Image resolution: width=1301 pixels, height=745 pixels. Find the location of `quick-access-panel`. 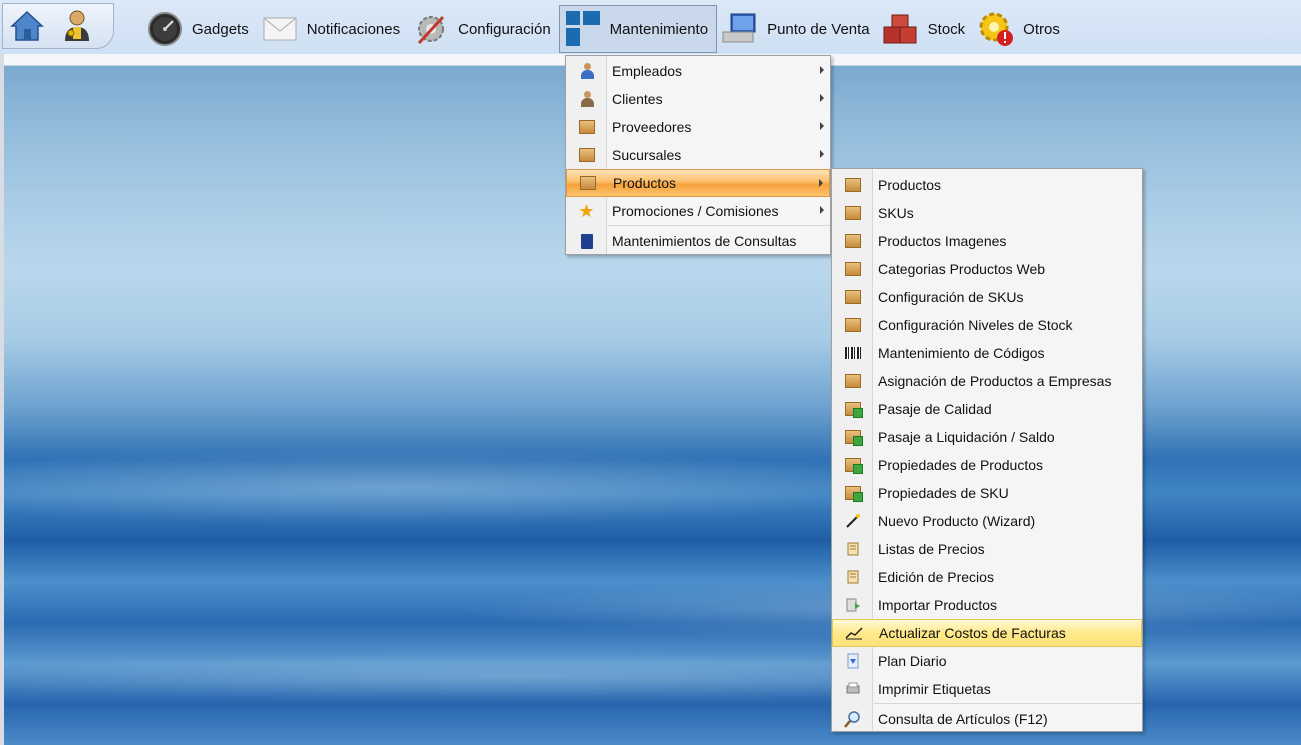

quick-access-panel is located at coordinates (58, 26).